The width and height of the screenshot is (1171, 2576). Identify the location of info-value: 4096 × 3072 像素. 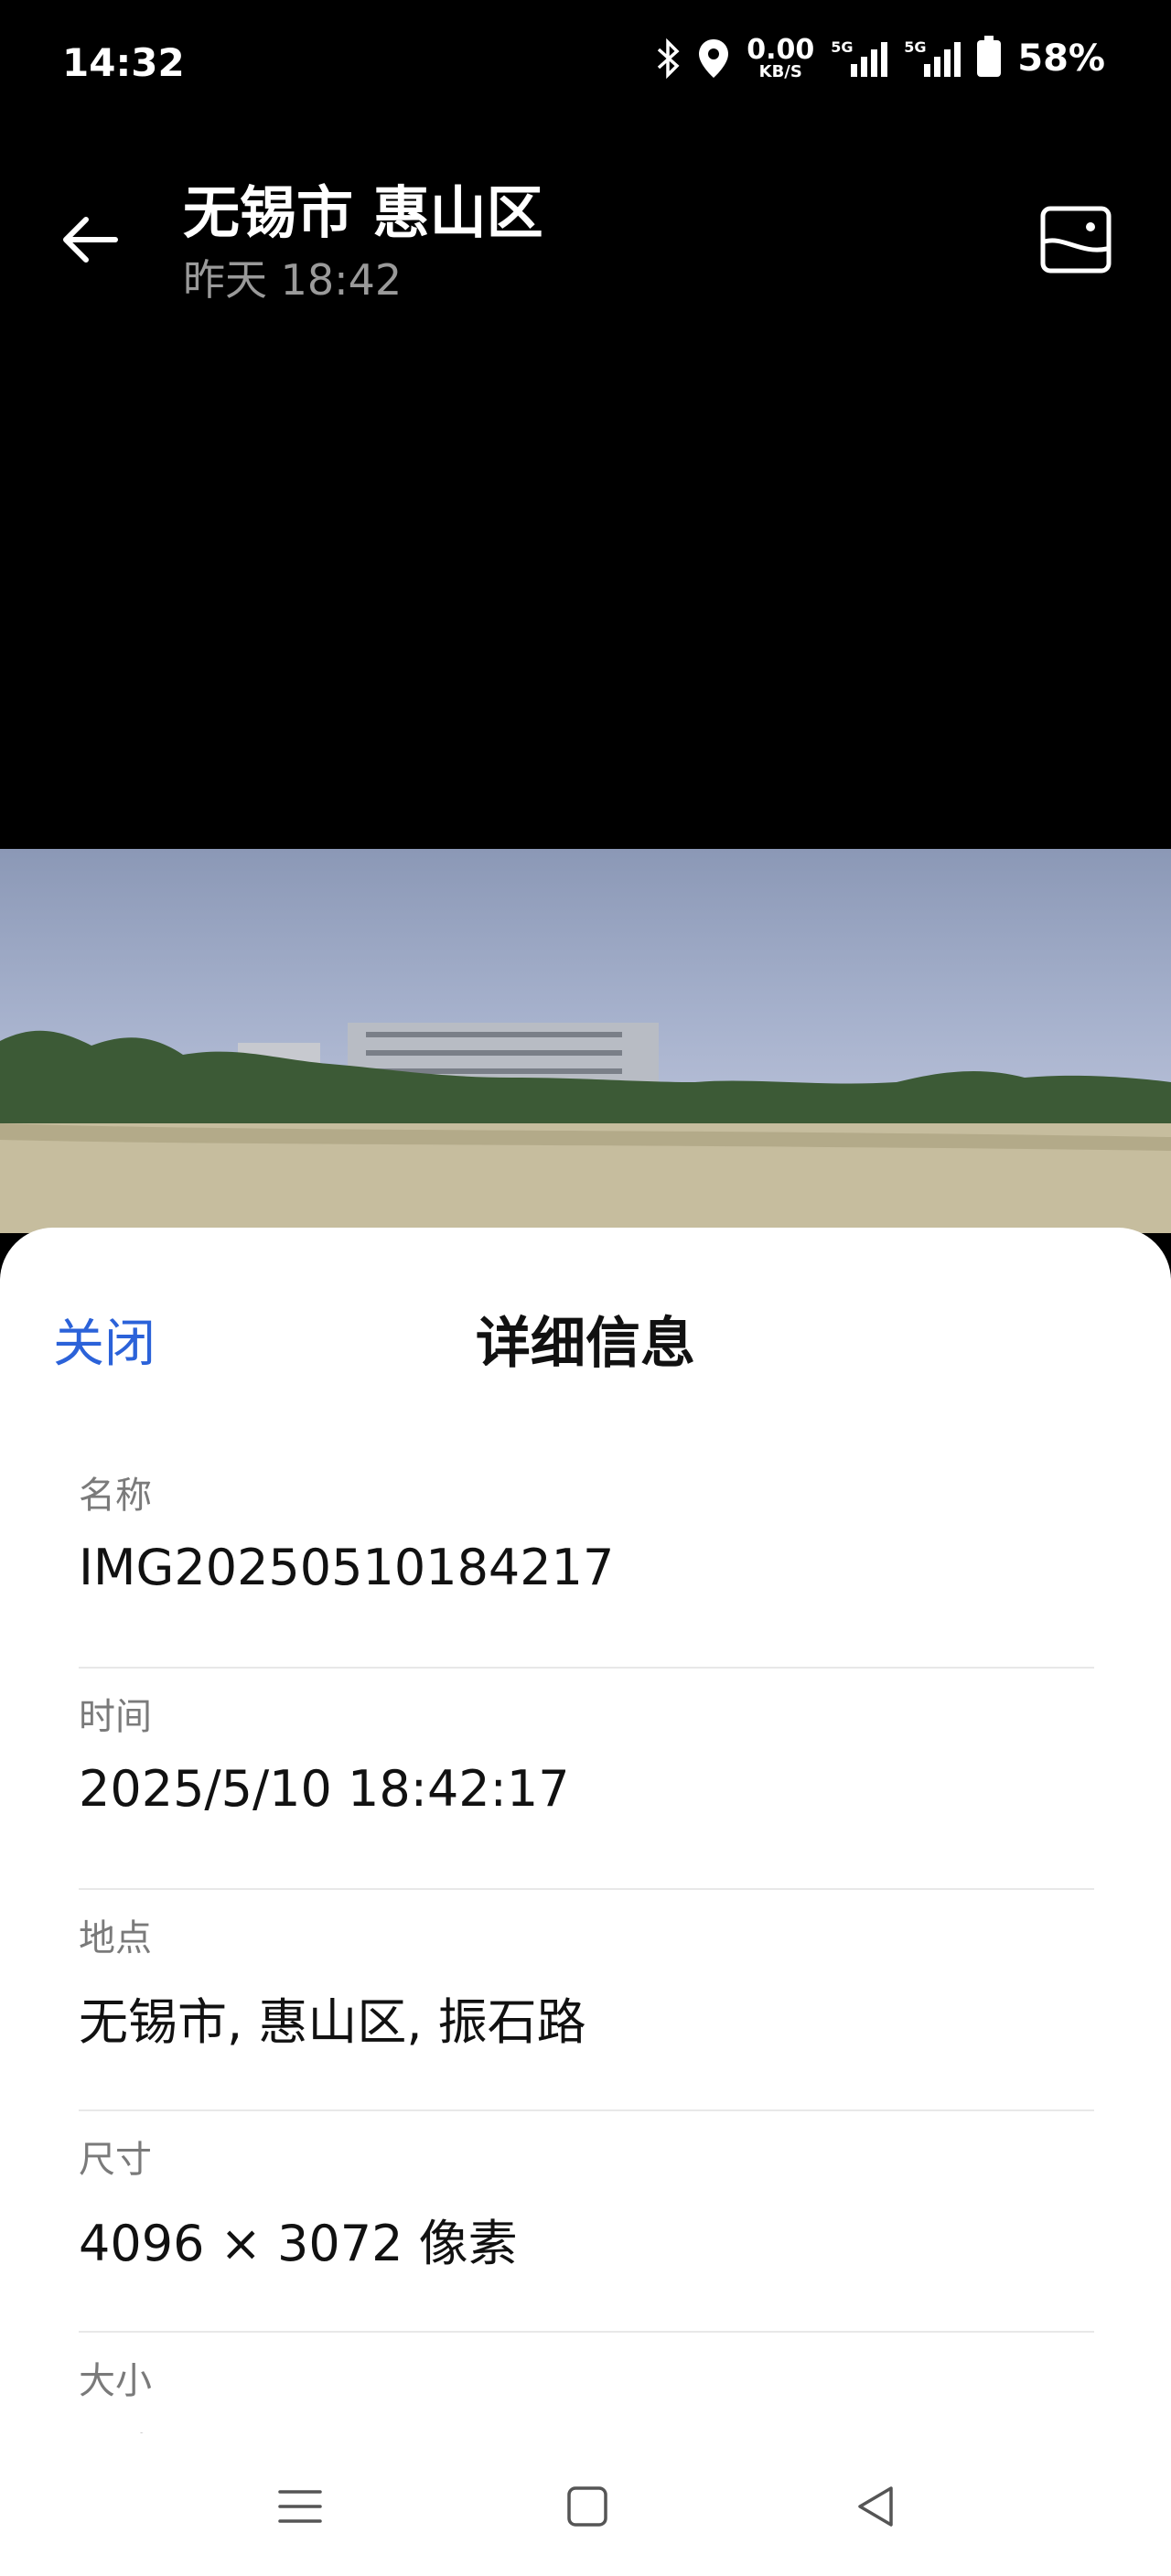
(298, 2244).